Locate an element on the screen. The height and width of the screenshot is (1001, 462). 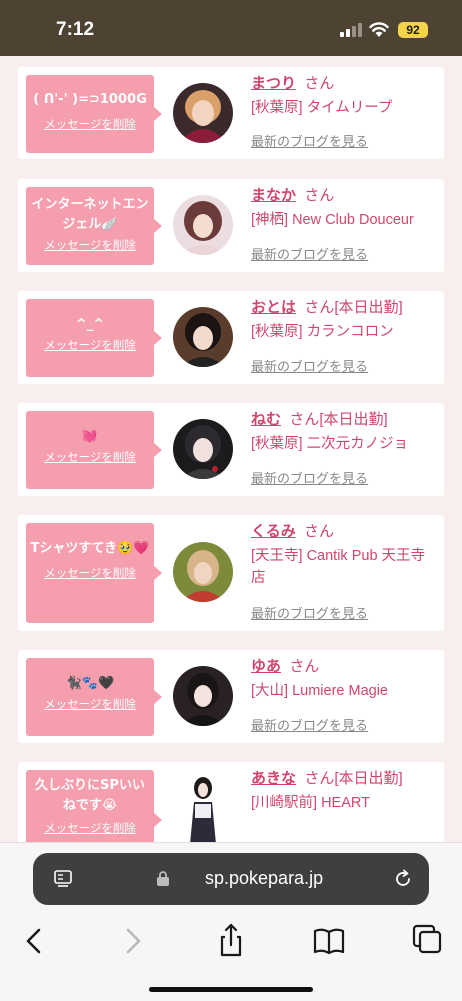
cast-name-link: まつり is located at coordinates (273, 83).